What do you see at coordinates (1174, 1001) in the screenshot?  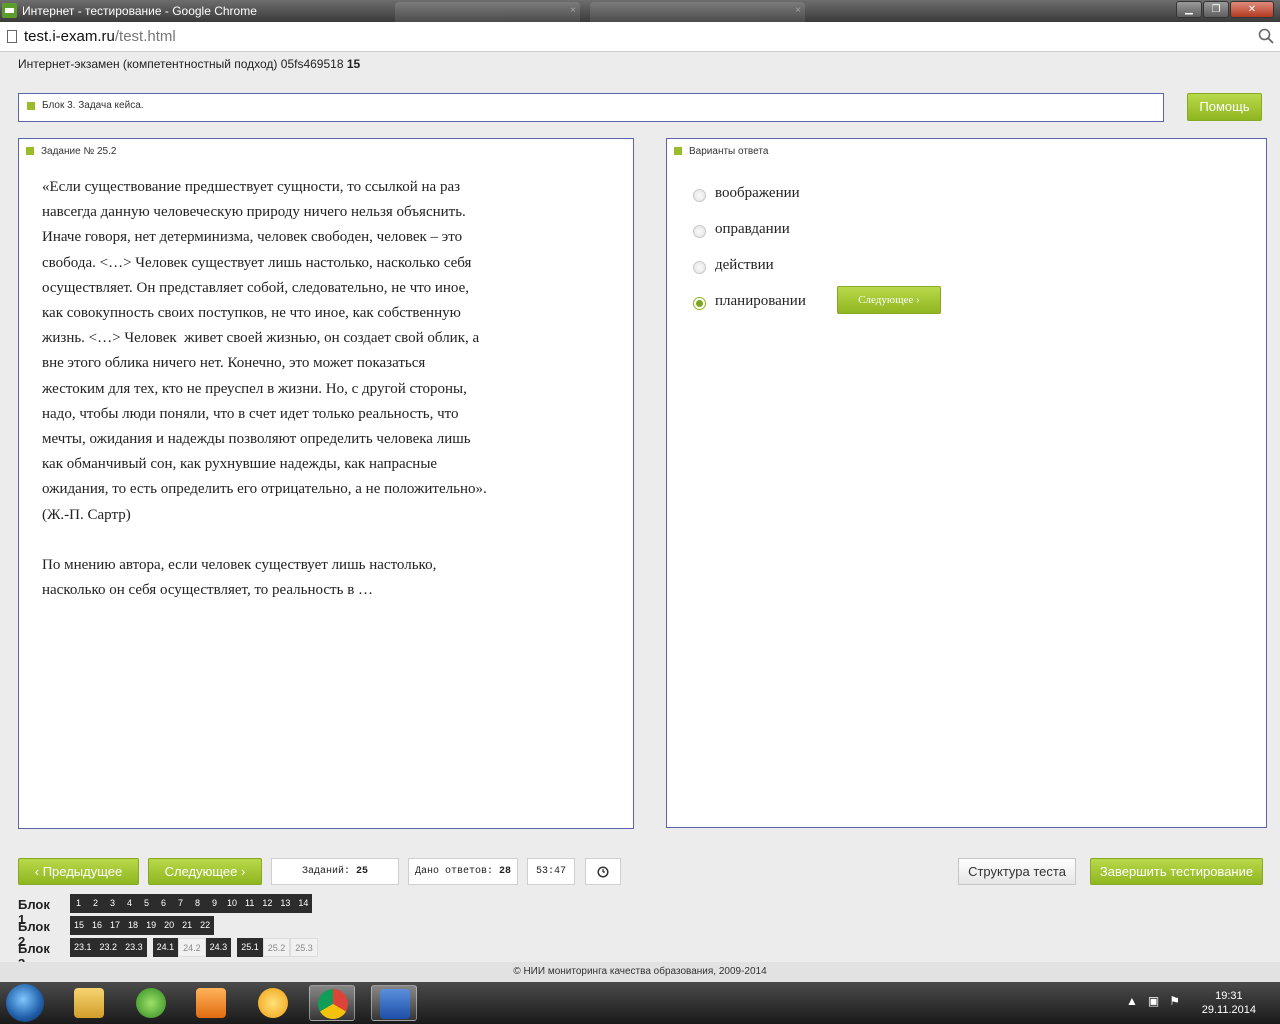 I see `action-center-flag-icon: ⚑` at bounding box center [1174, 1001].